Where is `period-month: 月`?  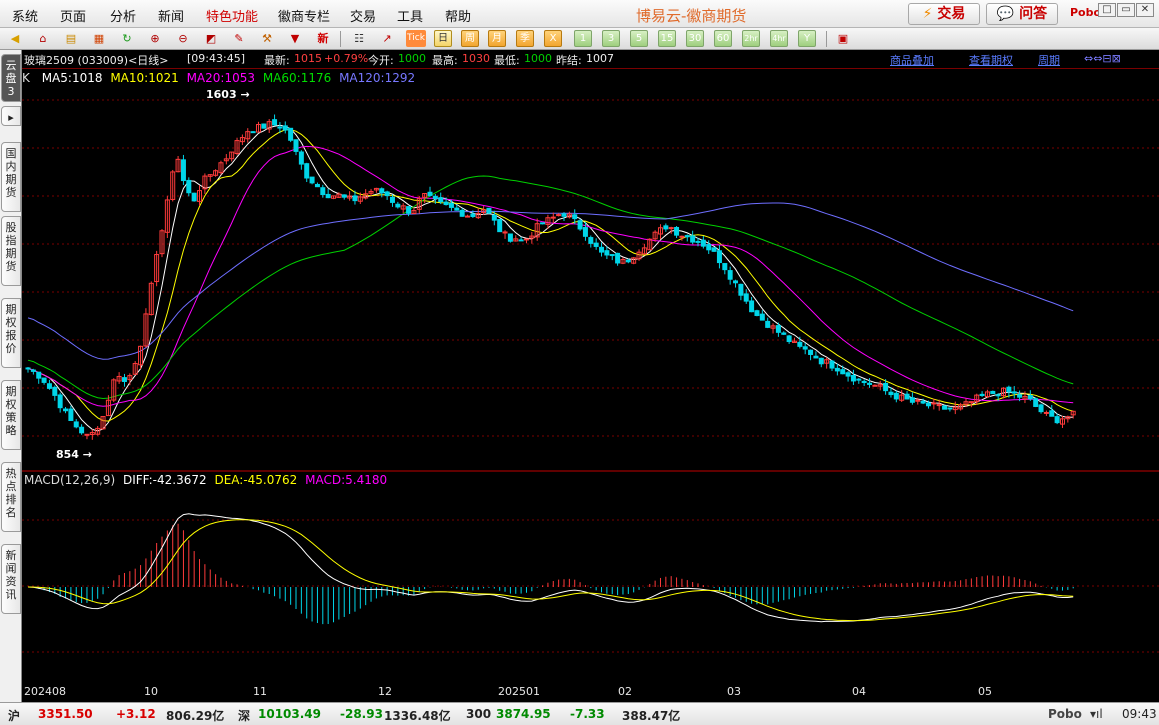 period-month: 月 is located at coordinates (497, 38).